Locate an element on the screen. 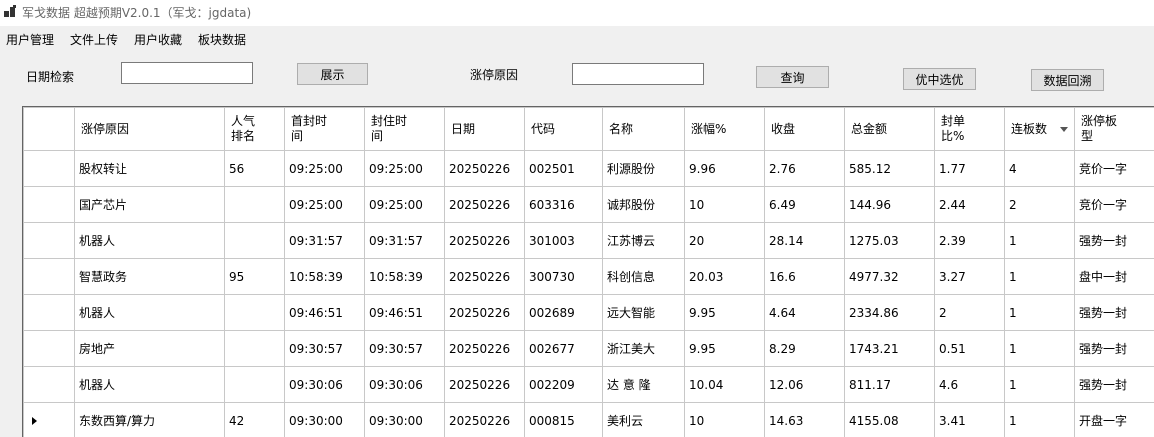 The width and height of the screenshot is (1154, 437). table-cell: 竞价一字 is located at coordinates (1114, 168).